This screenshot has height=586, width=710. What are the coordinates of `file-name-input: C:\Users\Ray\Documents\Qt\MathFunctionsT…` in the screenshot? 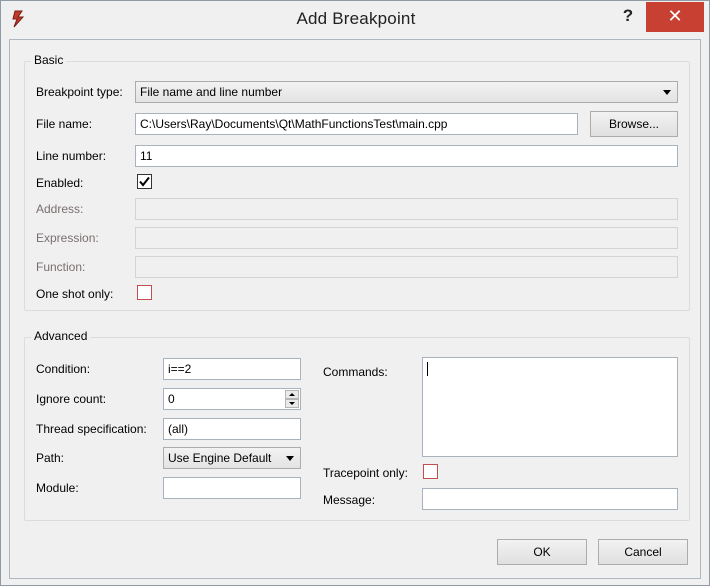 It's located at (356, 124).